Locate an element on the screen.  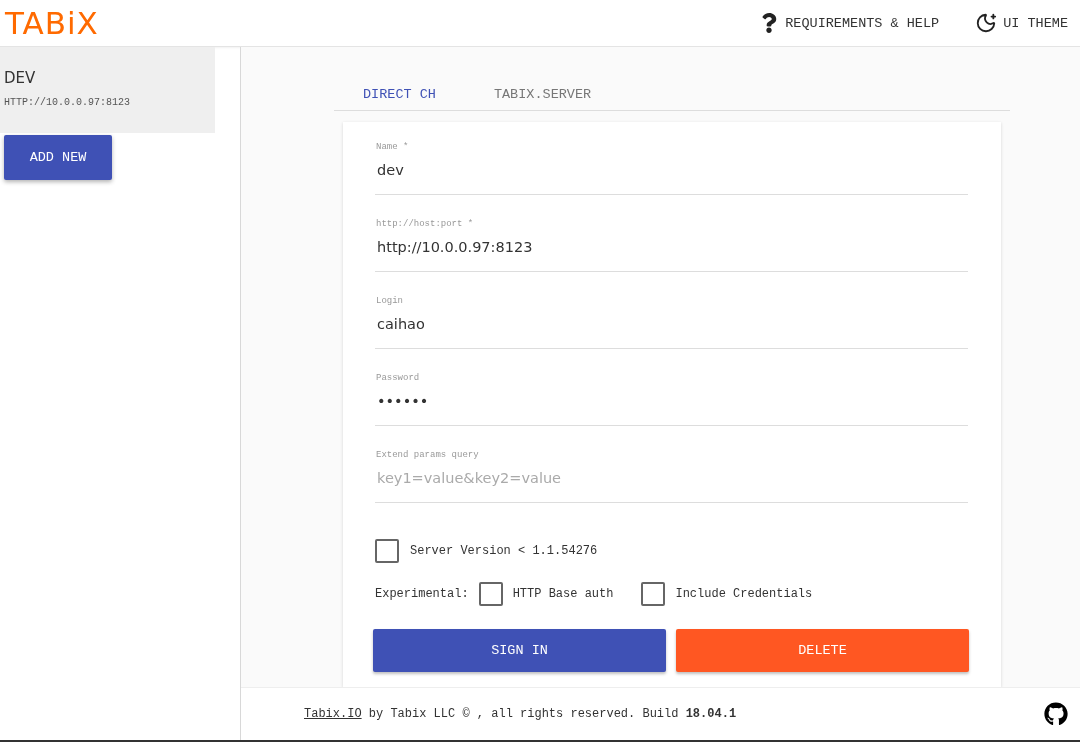
input-field: key1=value&key2=value is located at coordinates (671, 478).